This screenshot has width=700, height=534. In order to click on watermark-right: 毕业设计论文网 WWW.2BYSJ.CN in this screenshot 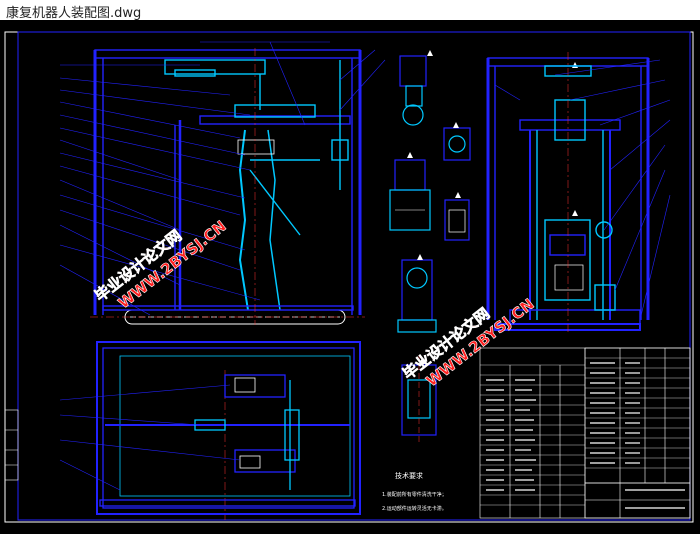, I will do `click(468, 343)`.